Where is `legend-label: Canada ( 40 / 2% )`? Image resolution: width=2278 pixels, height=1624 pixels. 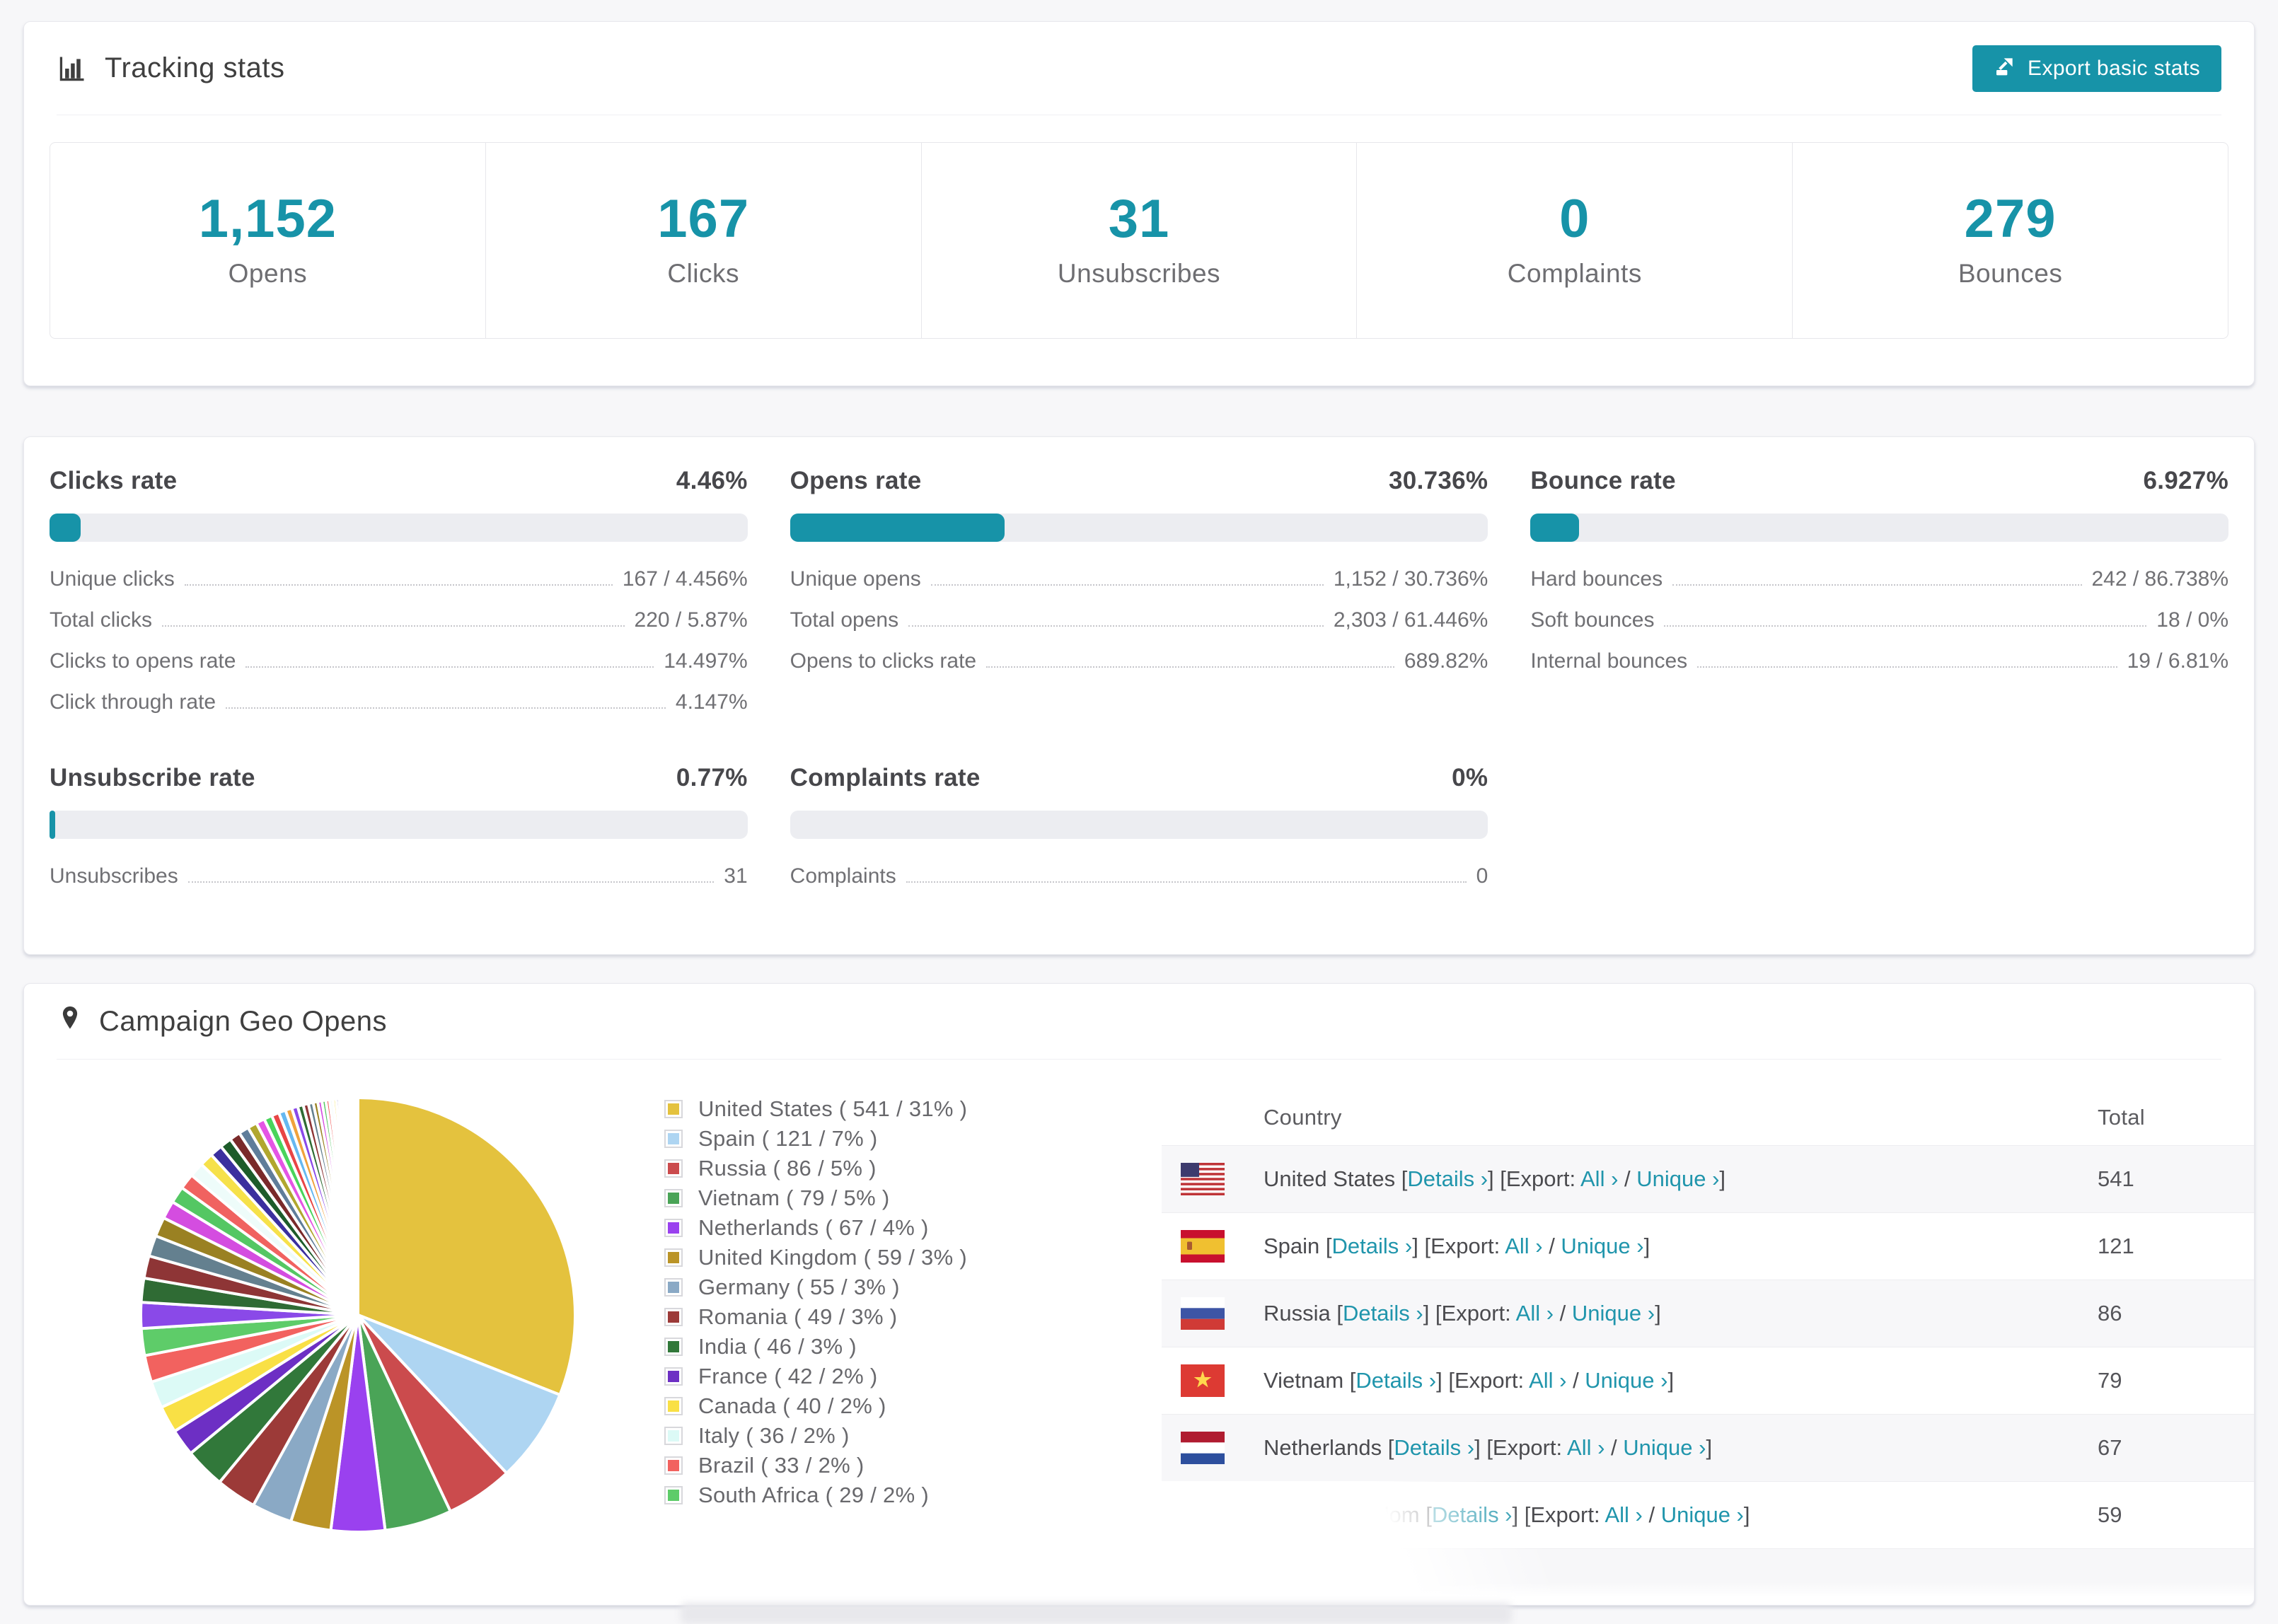
legend-label: Canada ( 40 / 2% ) is located at coordinates (792, 1405).